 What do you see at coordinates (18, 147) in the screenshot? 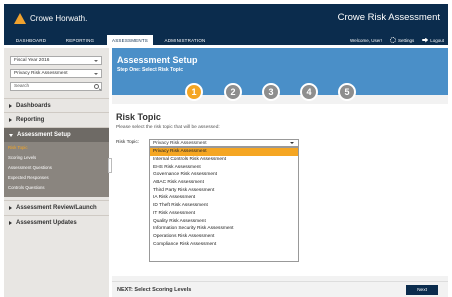
I see `submenu-item-risk-topic: Risk Topic` at bounding box center [18, 147].